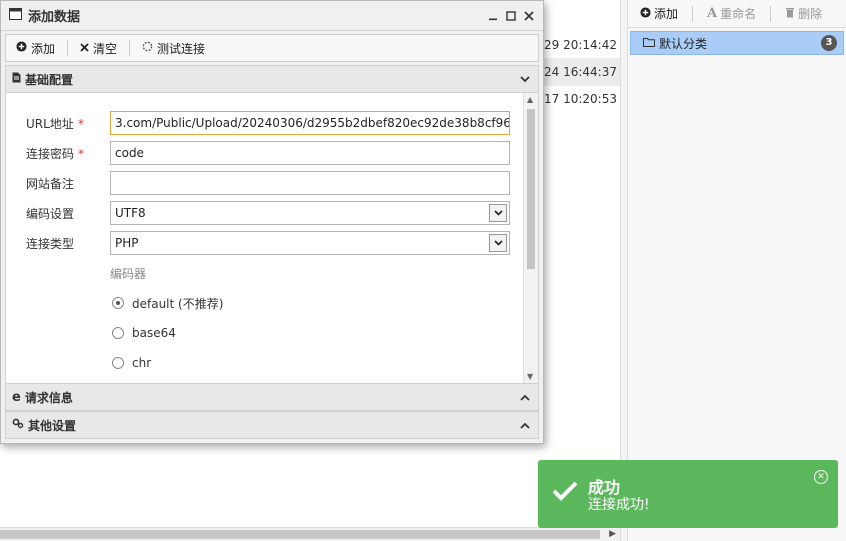 The image size is (846, 541). Describe the element at coordinates (829, 43) in the screenshot. I see `category-count-badge: 3` at that location.